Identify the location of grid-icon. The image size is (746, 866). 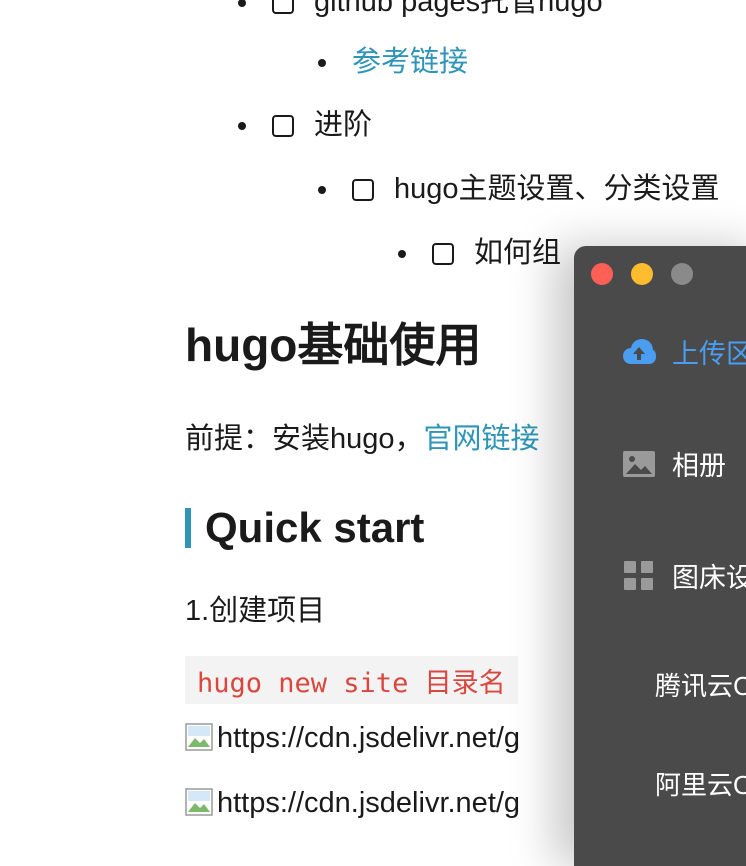
(639, 576).